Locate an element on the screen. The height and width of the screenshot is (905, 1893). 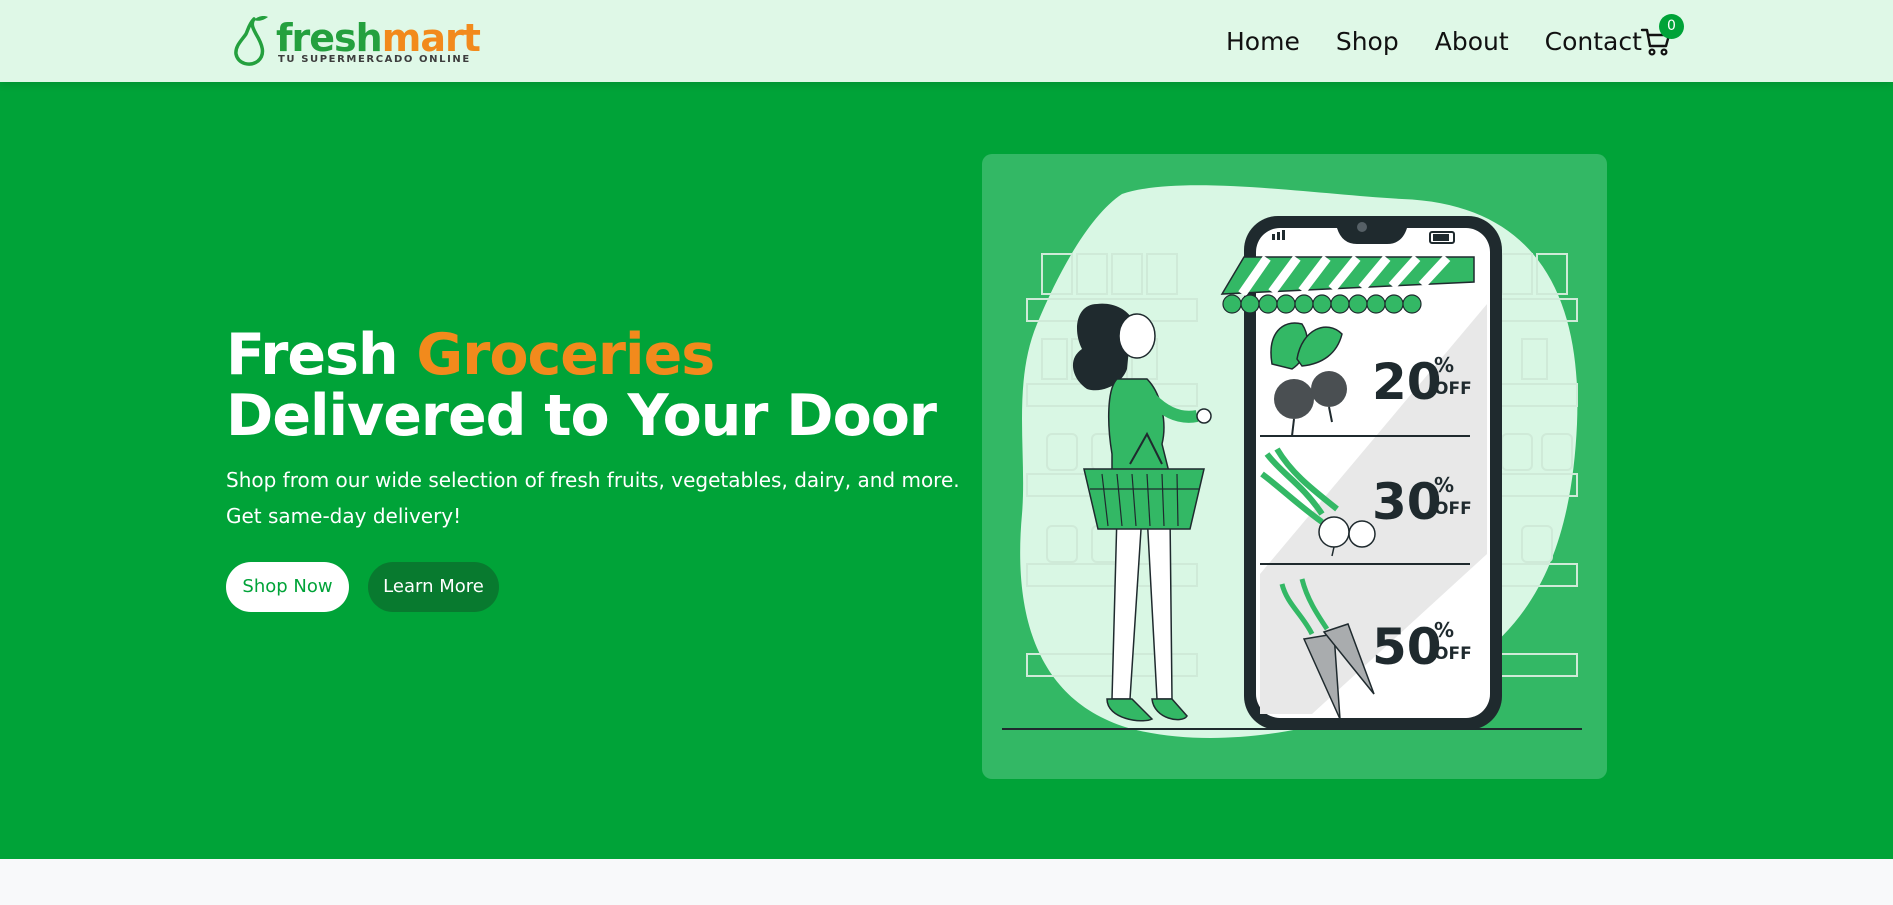
offer-20-number: 20 is located at coordinates (1407, 382).